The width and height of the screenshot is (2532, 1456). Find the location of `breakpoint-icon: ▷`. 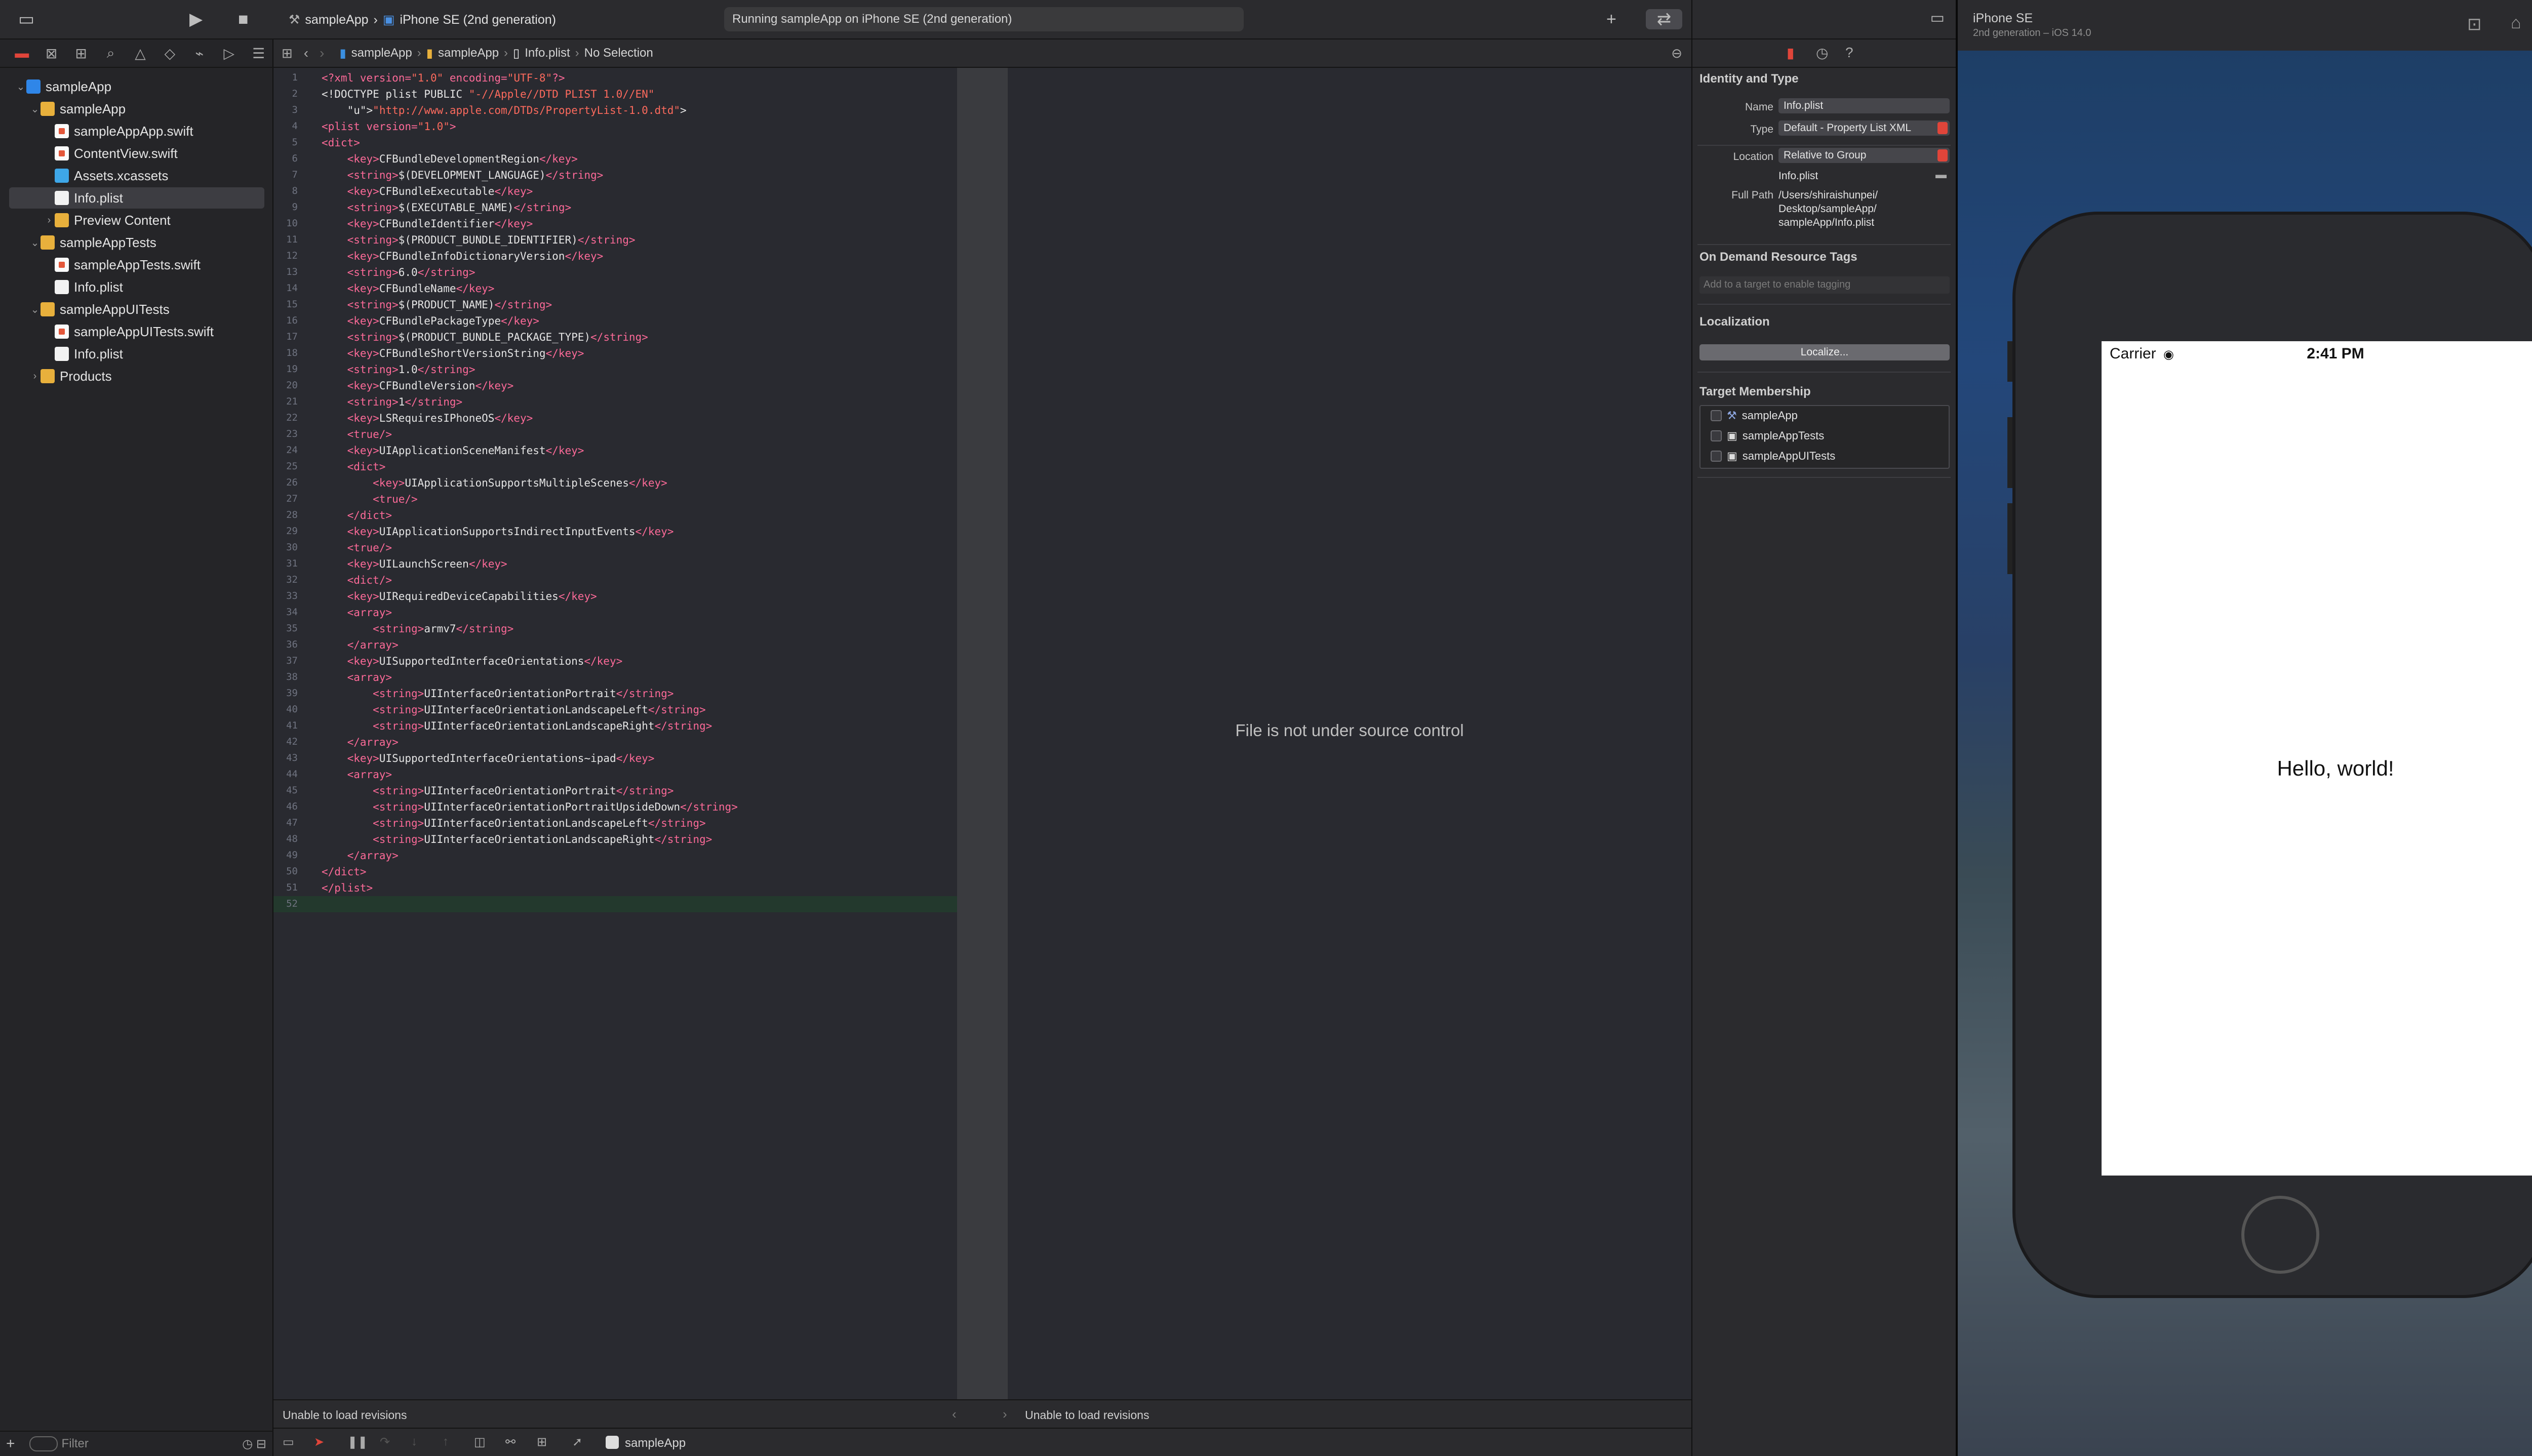

breakpoint-icon: ▷ is located at coordinates (229, 53).